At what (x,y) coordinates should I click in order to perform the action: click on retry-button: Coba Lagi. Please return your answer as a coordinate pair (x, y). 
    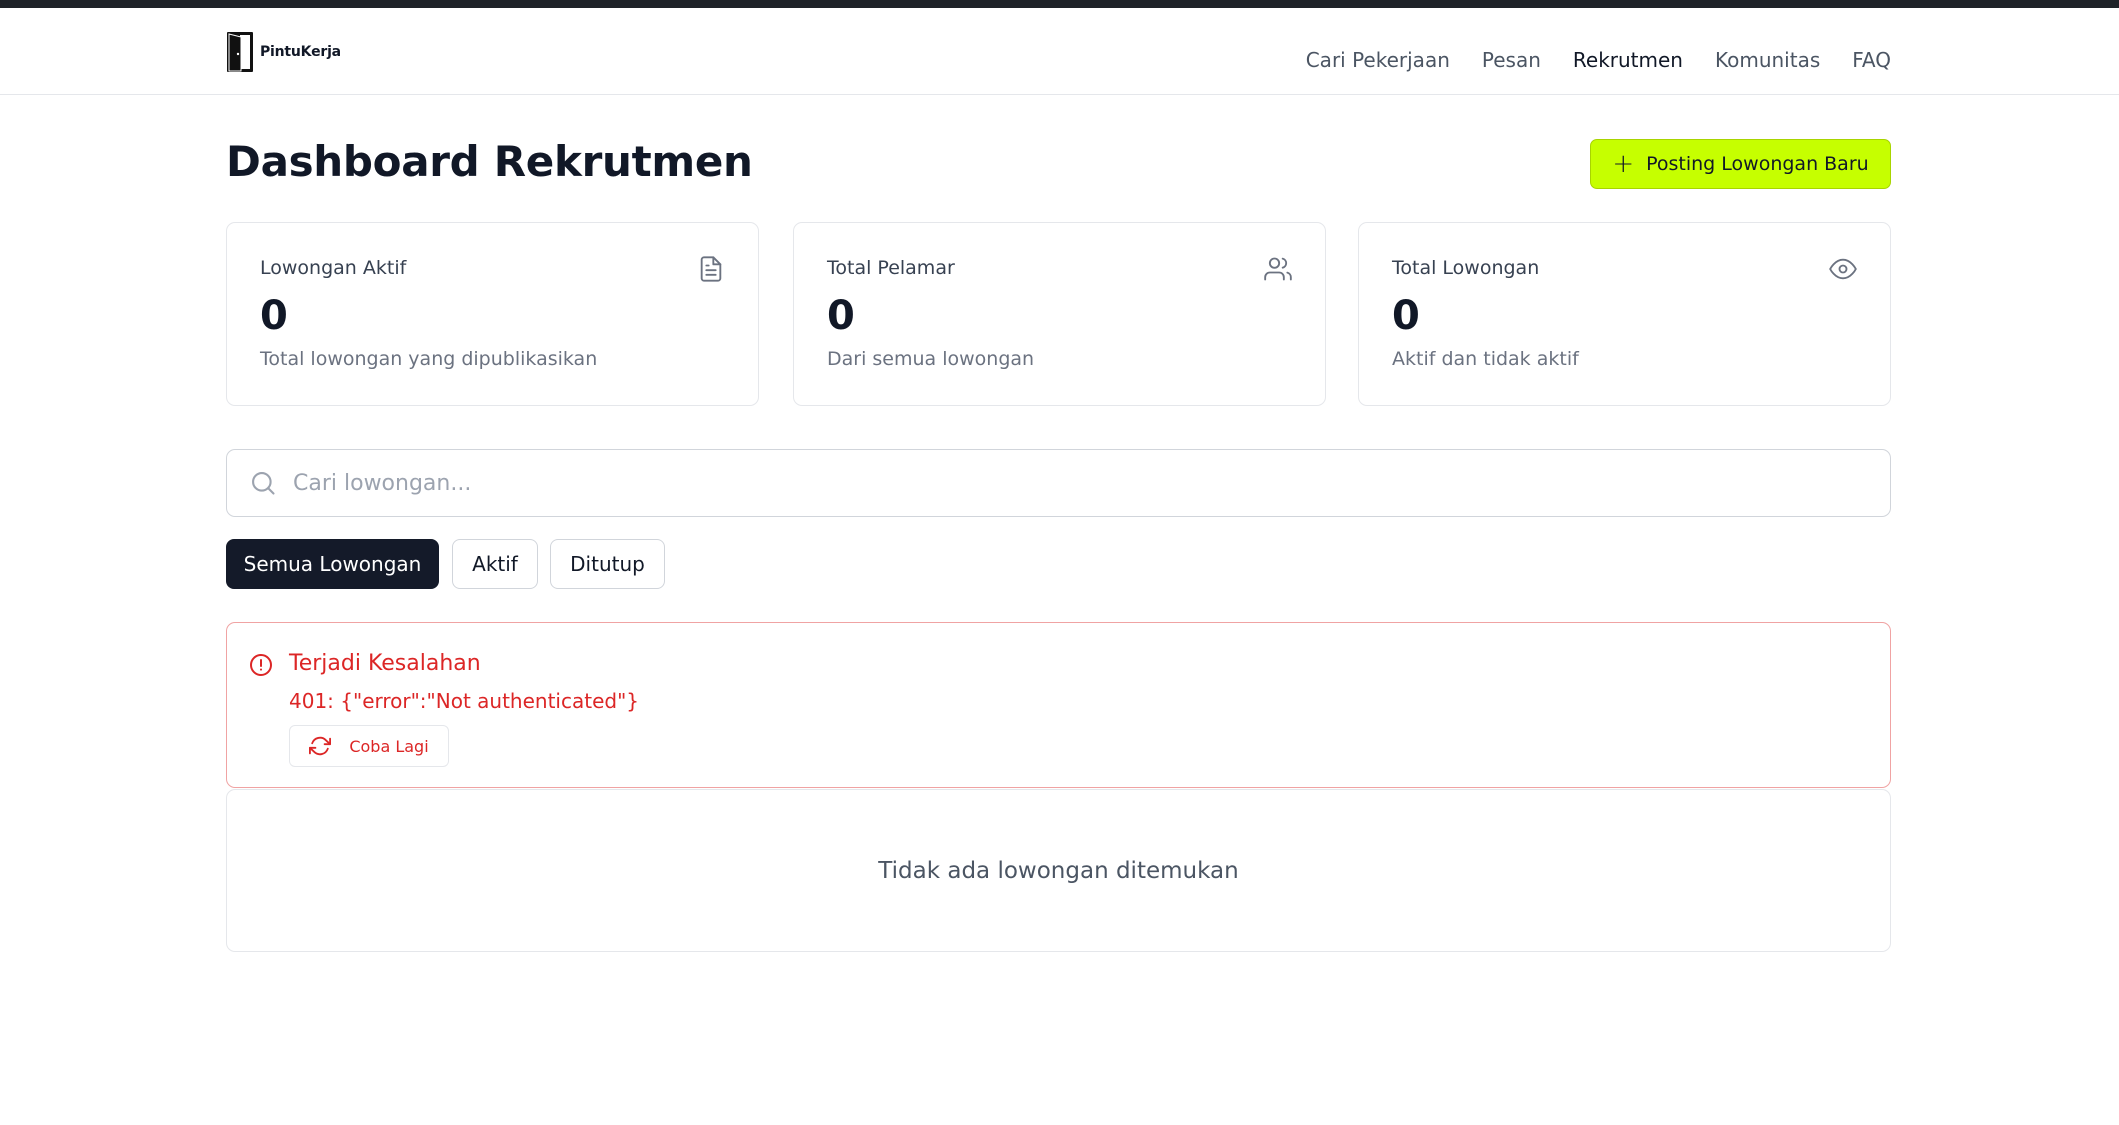
    Looking at the image, I should click on (369, 746).